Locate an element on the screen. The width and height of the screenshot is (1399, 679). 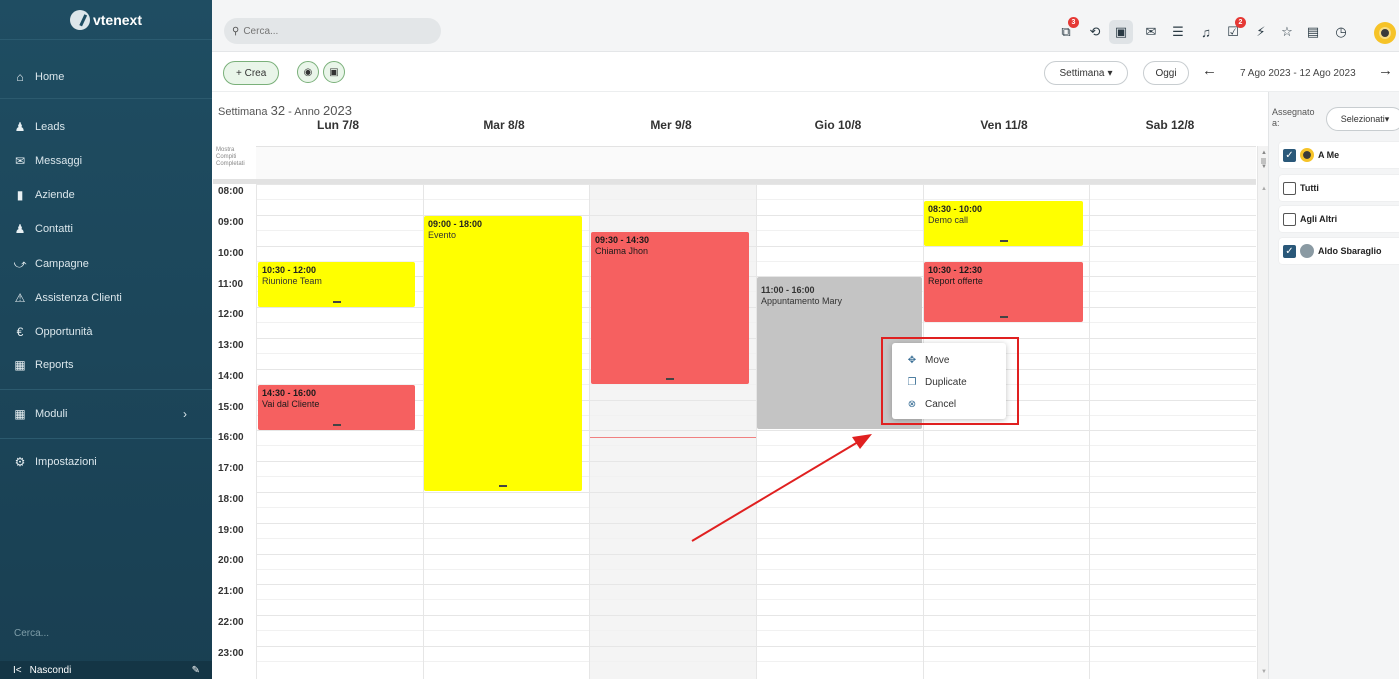
hour-label: 22:00 is located at coordinates (231, 622).